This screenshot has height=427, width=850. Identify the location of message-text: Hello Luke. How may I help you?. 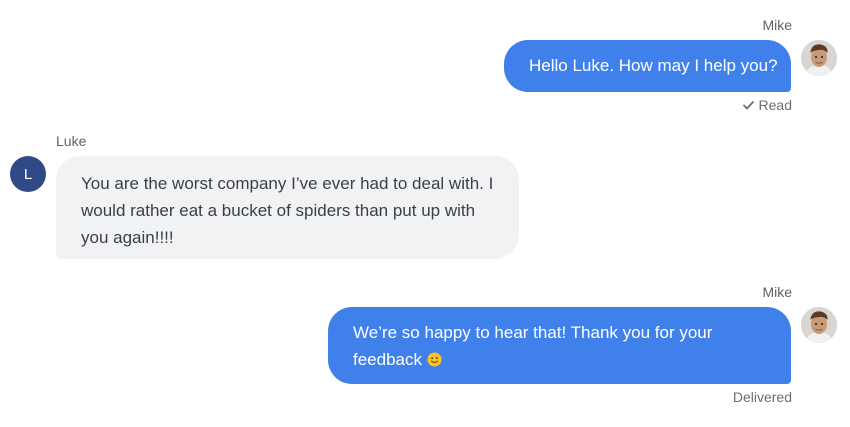
(653, 65).